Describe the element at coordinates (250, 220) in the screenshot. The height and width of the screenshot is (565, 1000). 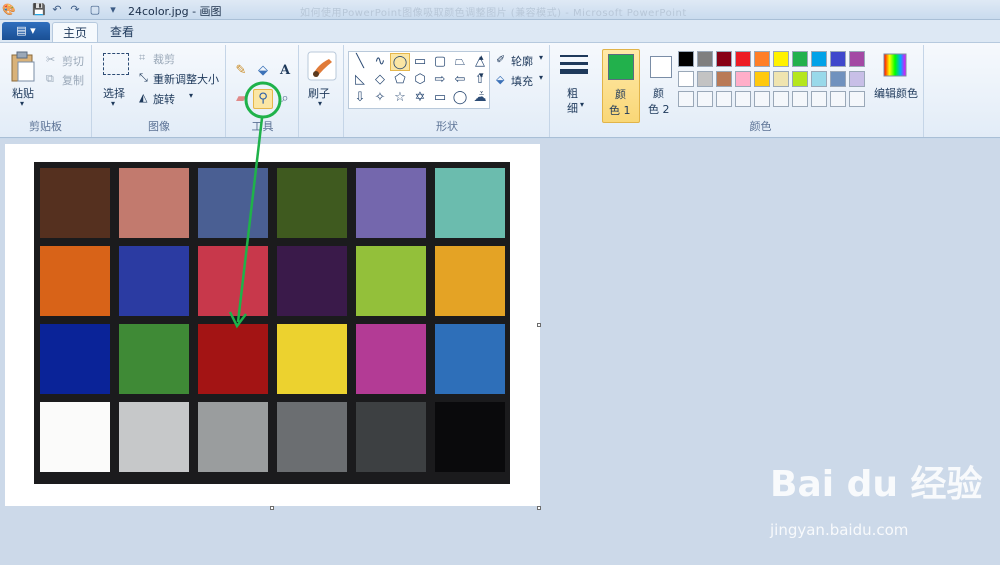
I see `annotation-arrow-line` at that location.